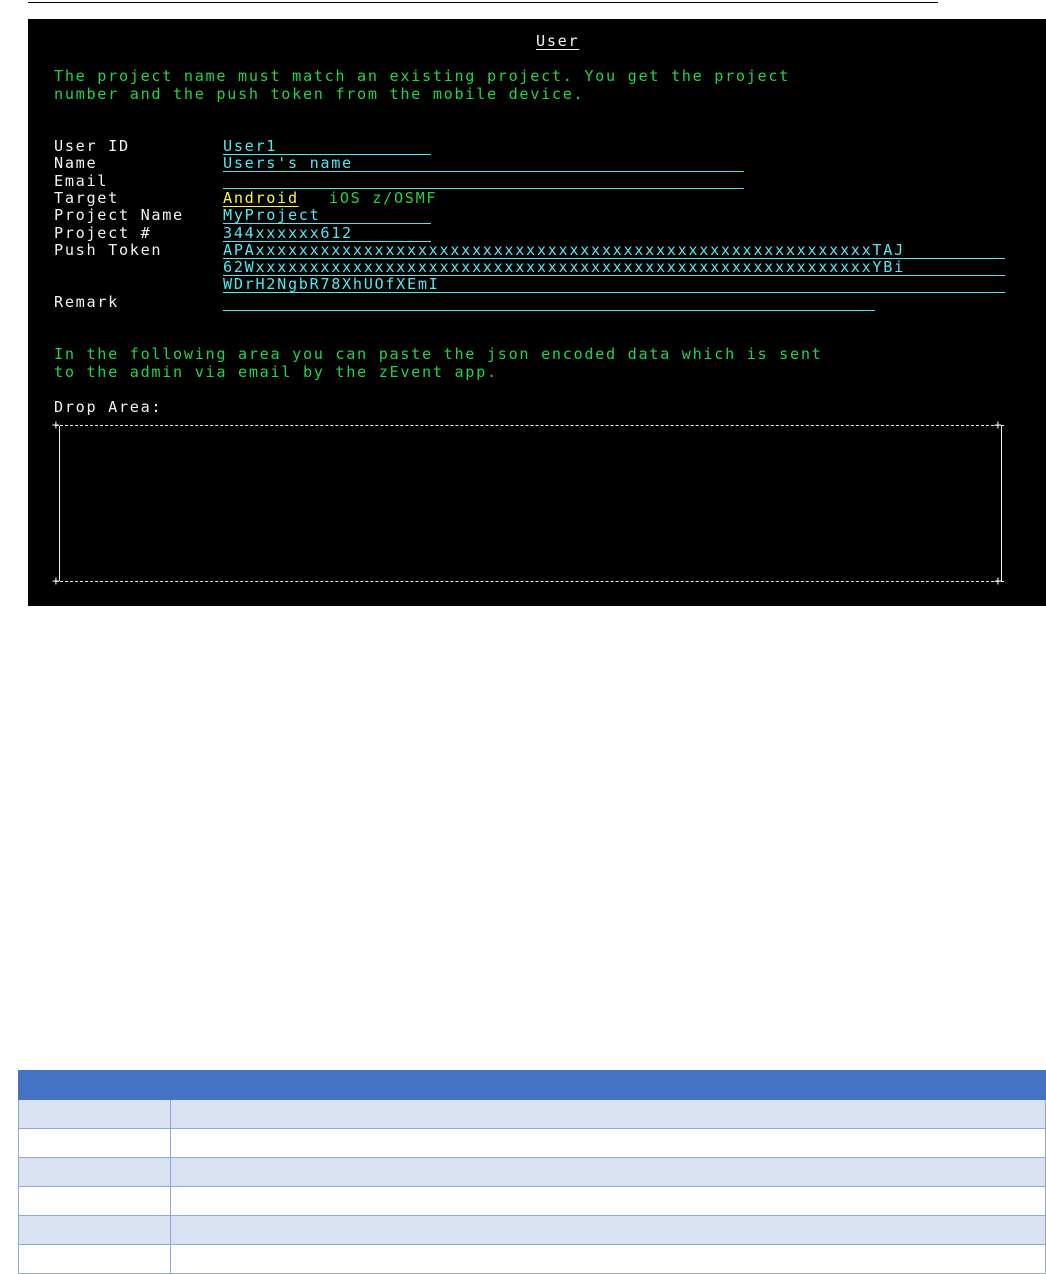  I want to click on push-token-value-3: WDrH2NgbR78XhUOfXEmI, so click(331, 284).